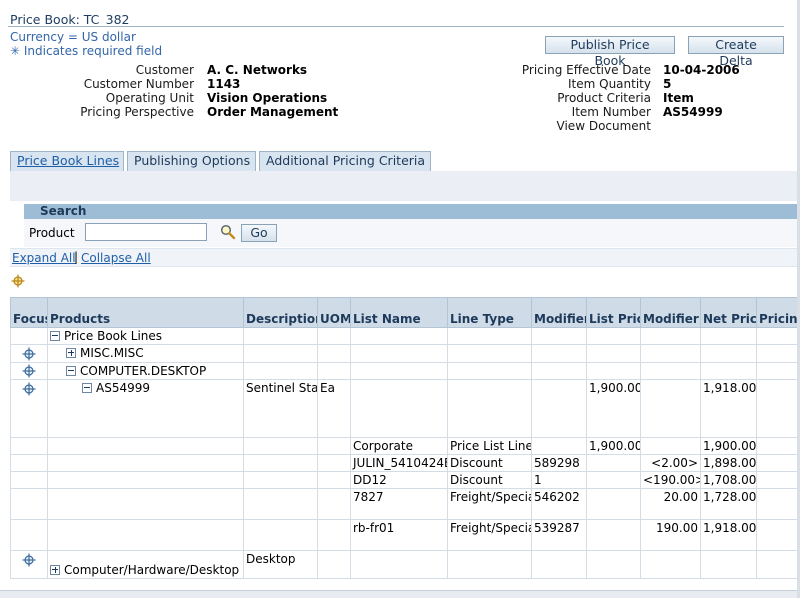 This screenshot has height=598, width=800. I want to click on product-name: AS54999, so click(123, 388).